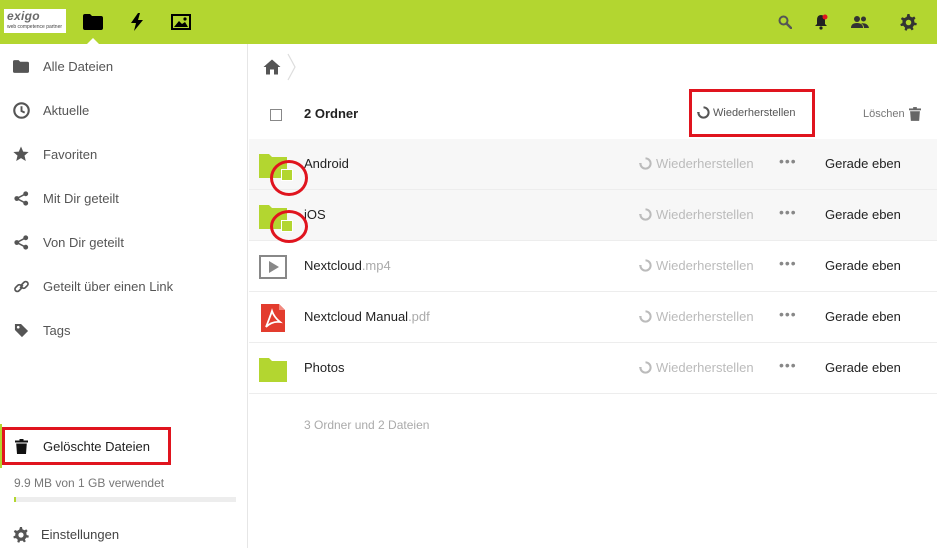  I want to click on file-name: Nextcloud.mp4, so click(347, 265).